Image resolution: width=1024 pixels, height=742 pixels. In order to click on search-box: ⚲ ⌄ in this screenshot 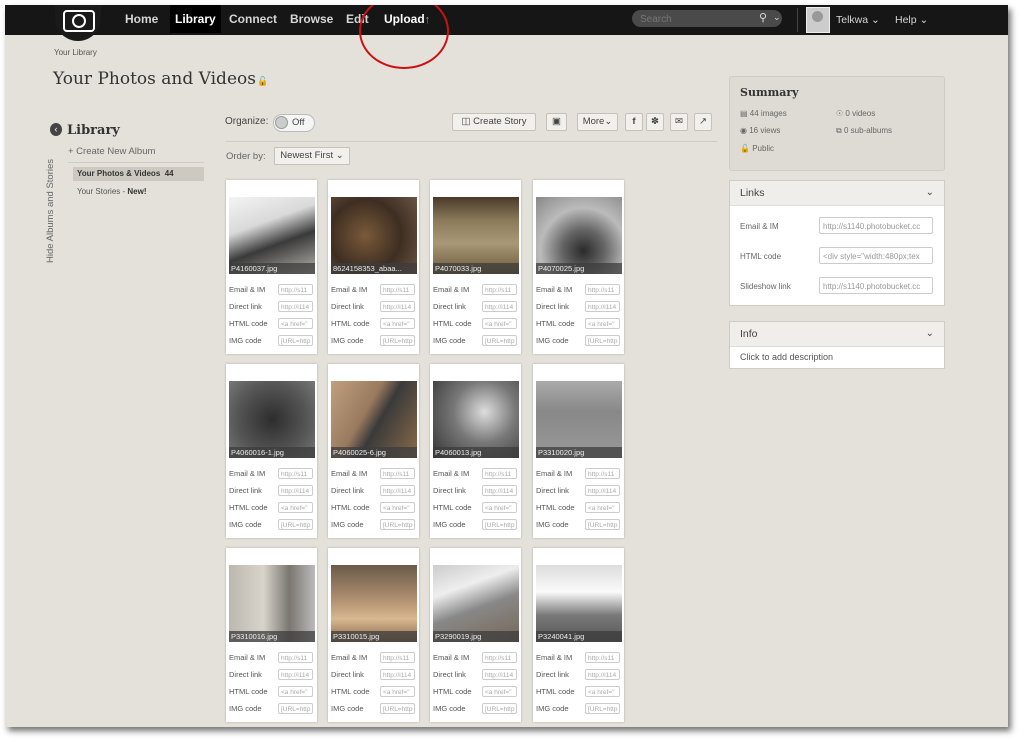, I will do `click(707, 18)`.